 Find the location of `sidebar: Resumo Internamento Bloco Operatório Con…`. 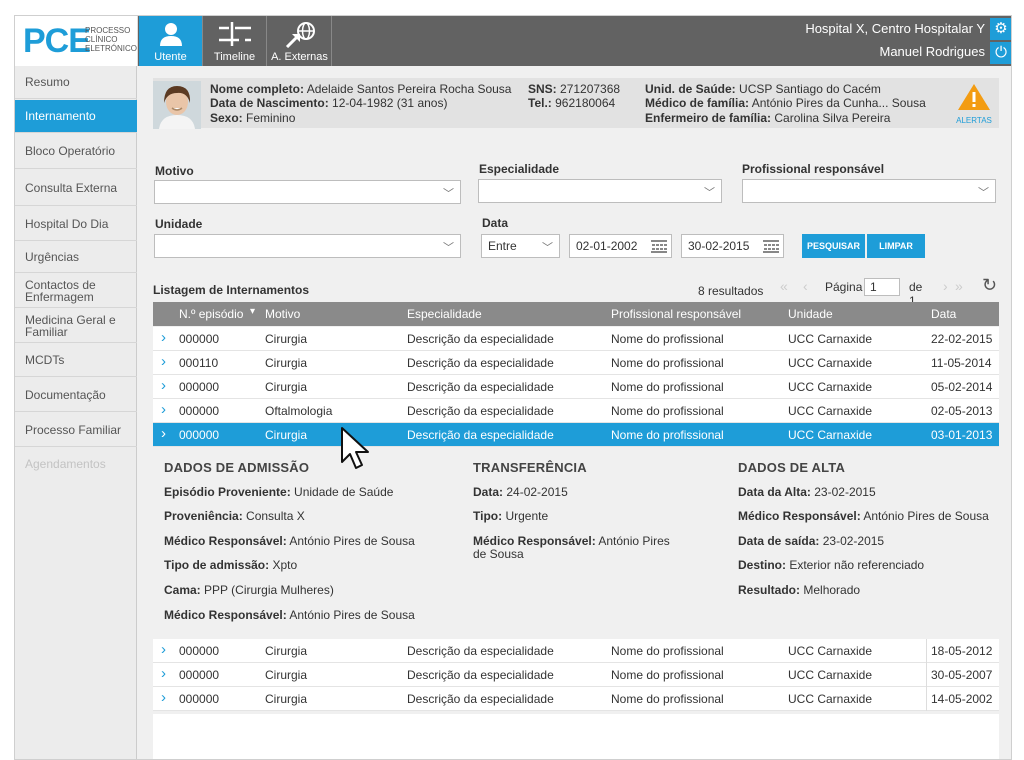

sidebar: Resumo Internamento Bloco Operatório Con… is located at coordinates (76, 412).